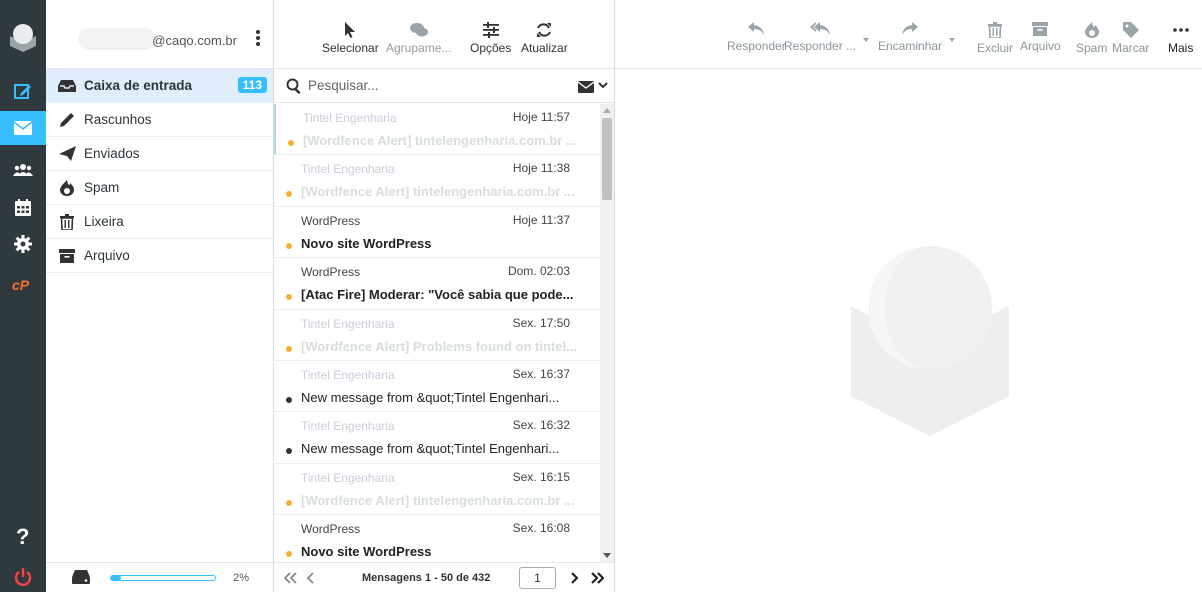  Describe the element at coordinates (820, 28) in the screenshot. I see `reply-all-icon` at that location.